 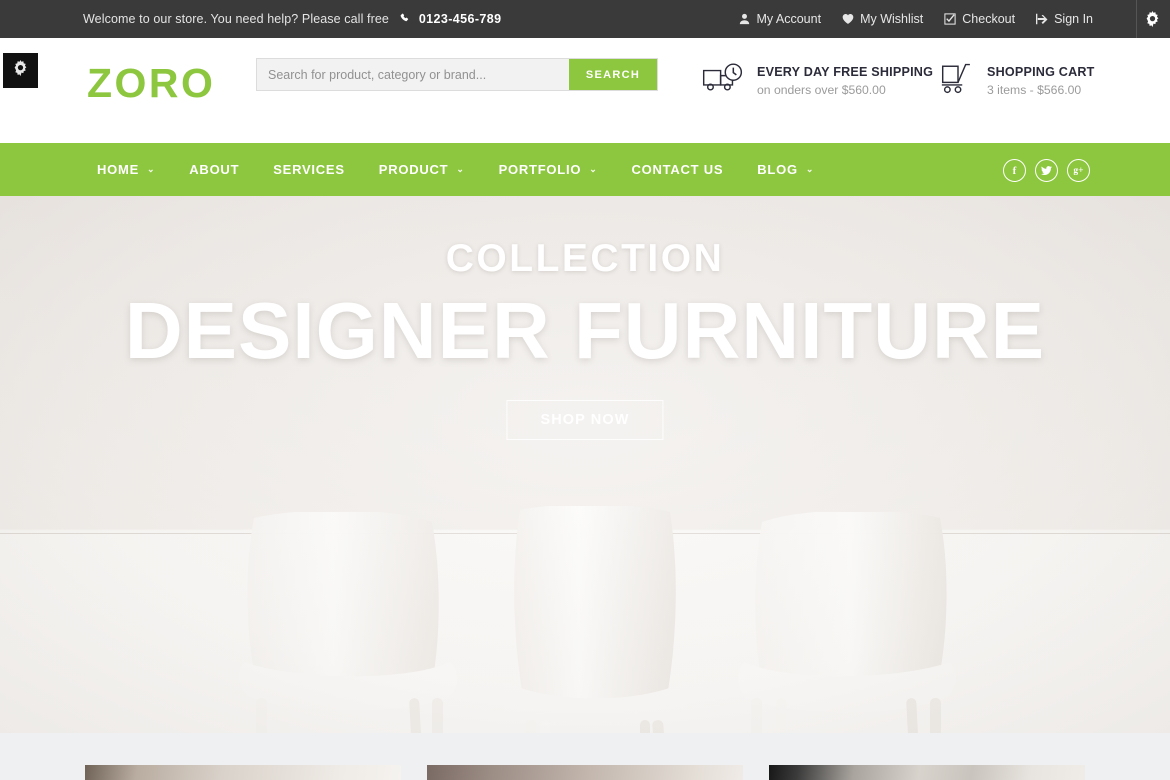 I want to click on shop-now-button: SHOP NOW, so click(x=585, y=420).